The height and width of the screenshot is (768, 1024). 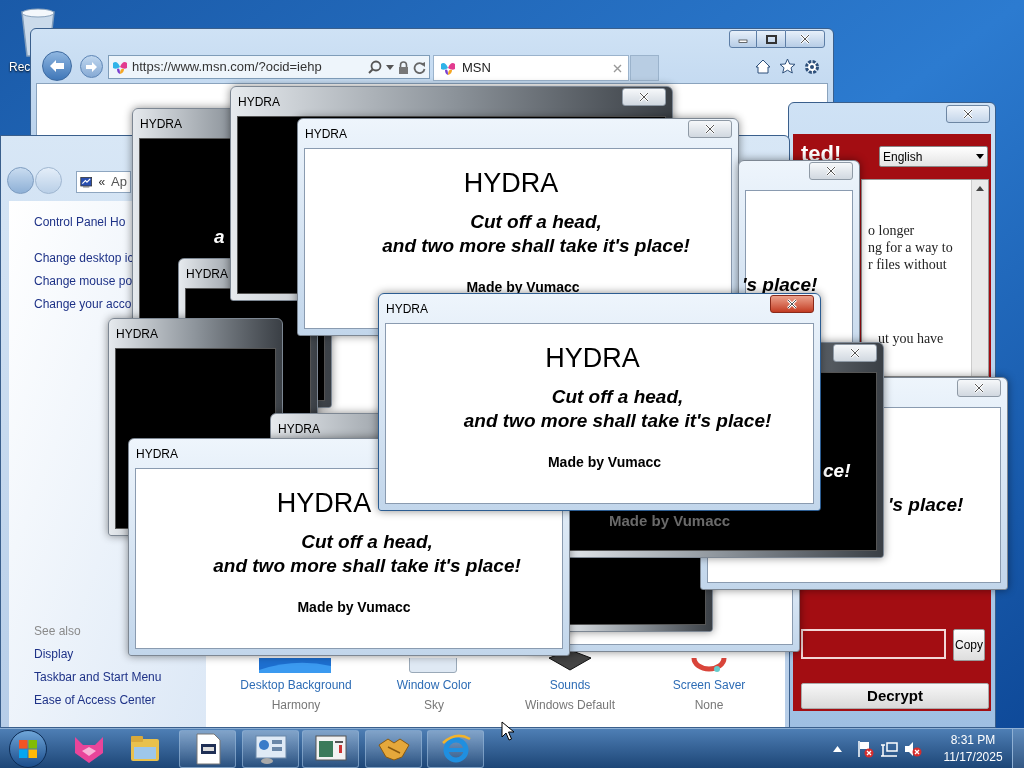 I want to click on url-text: https://www.msn.com/?ocid=iehp, so click(x=227, y=67).